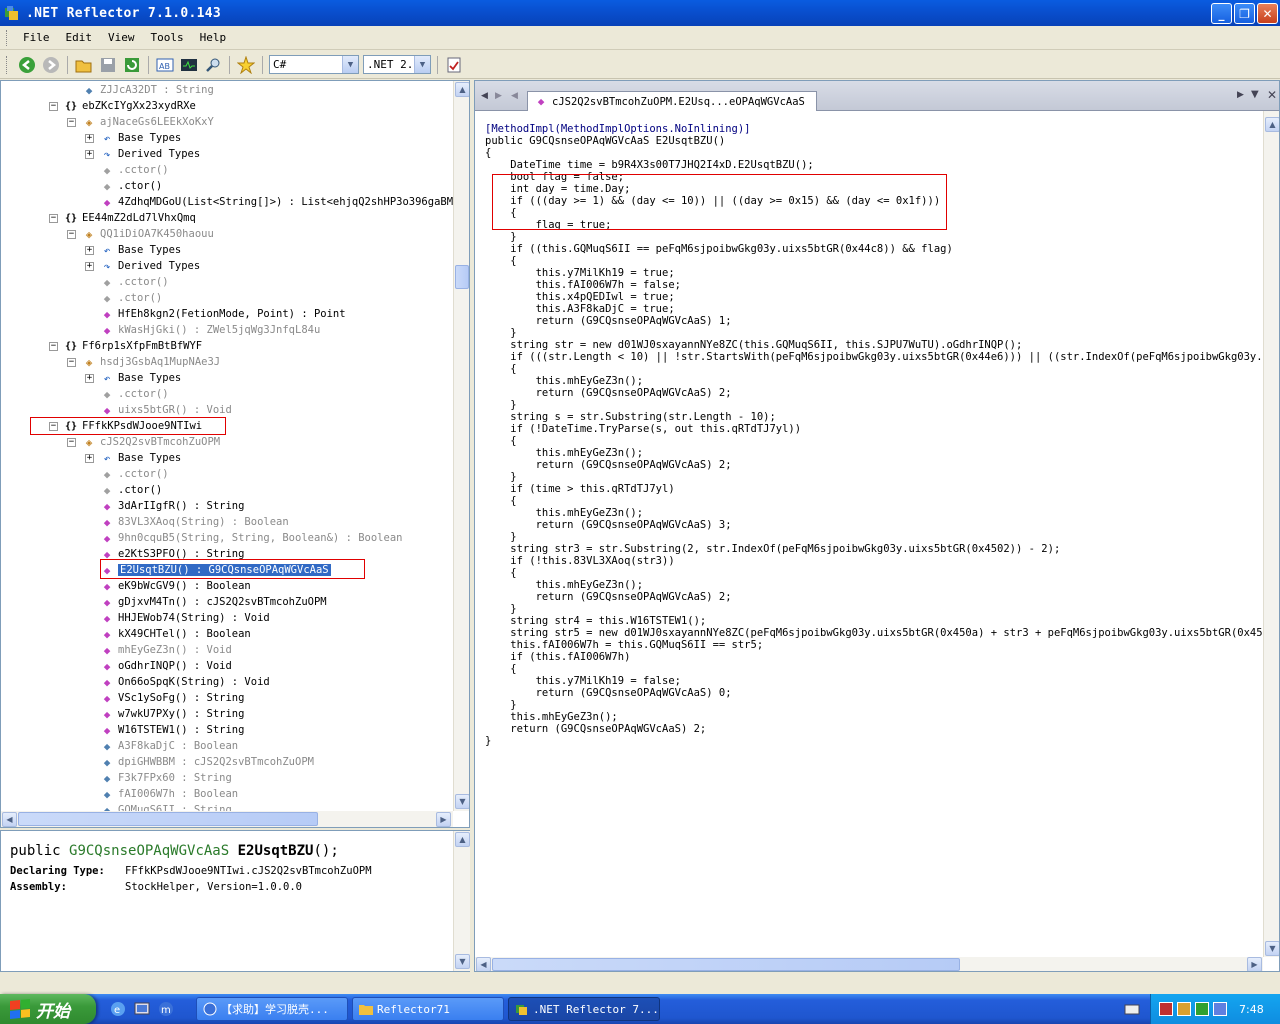 The height and width of the screenshot is (1024, 1280). I want to click on tab-scroll-right-icon: ▶, so click(1240, 95).